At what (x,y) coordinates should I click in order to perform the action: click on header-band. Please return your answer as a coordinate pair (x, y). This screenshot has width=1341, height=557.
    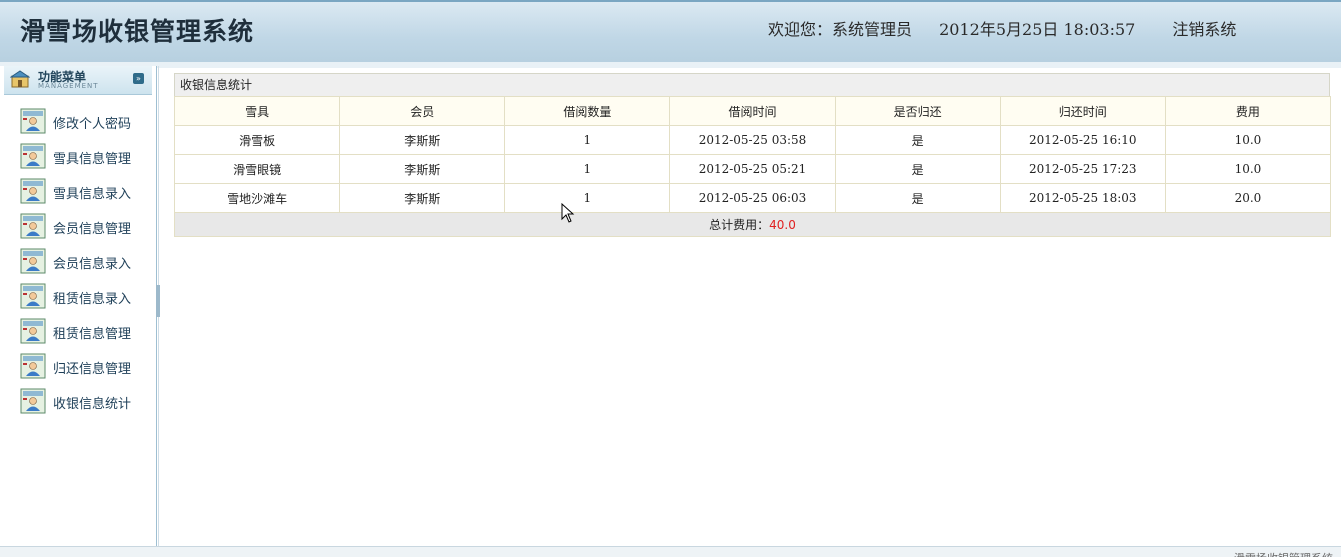
    Looking at the image, I should click on (670, 65).